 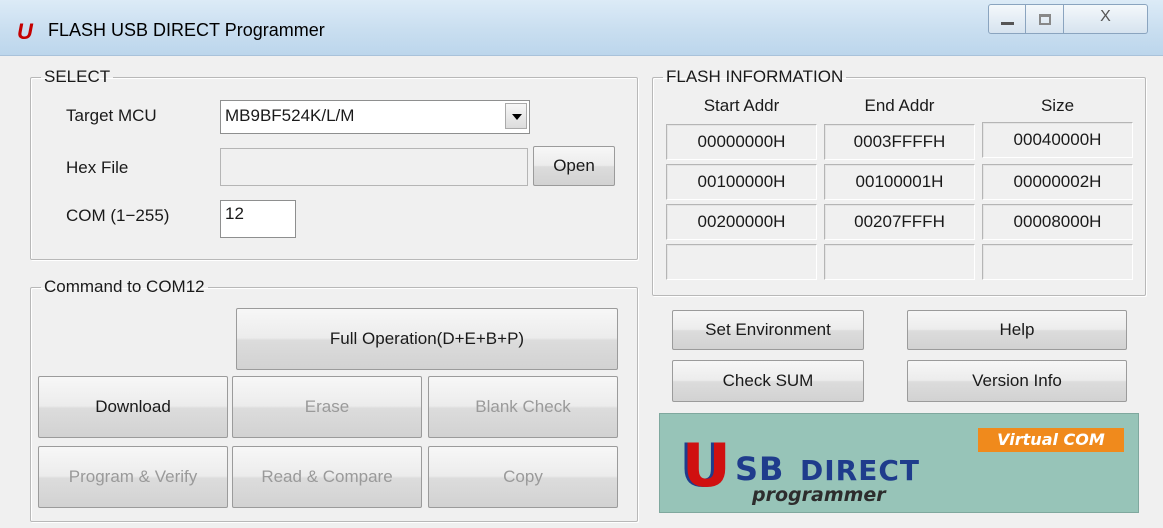 I want to click on start-addr-cell: 00100000H, so click(x=741, y=182).